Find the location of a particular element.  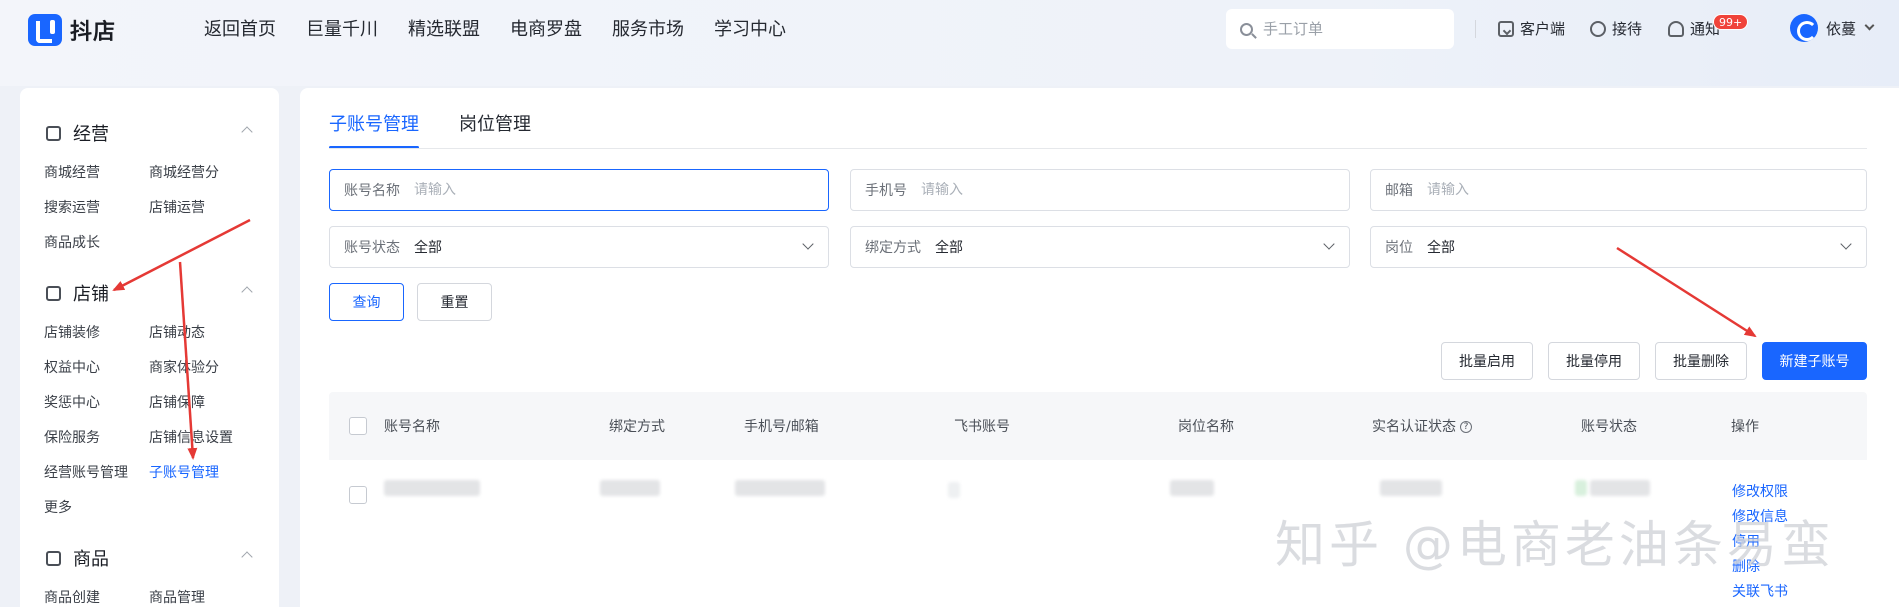

field-label: 岗位 is located at coordinates (1399, 248).